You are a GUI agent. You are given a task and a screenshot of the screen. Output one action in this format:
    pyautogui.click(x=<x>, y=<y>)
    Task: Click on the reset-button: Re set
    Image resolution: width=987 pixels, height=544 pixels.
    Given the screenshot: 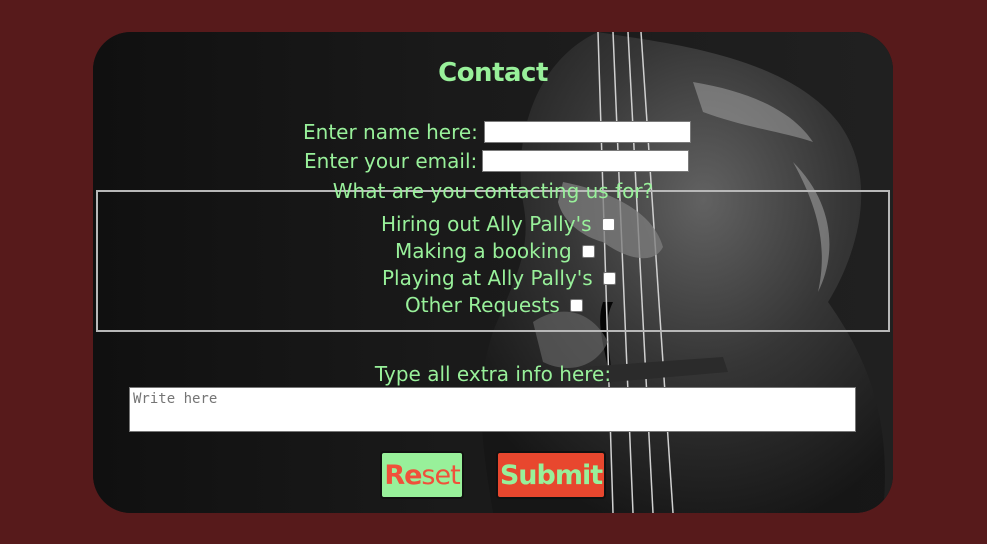 What is the action you would take?
    pyautogui.click(x=422, y=475)
    